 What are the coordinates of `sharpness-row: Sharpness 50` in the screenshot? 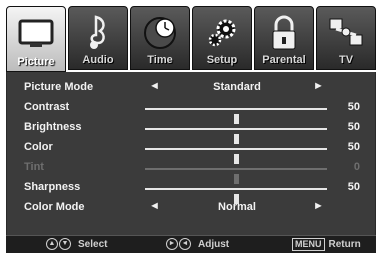 It's located at (192, 191).